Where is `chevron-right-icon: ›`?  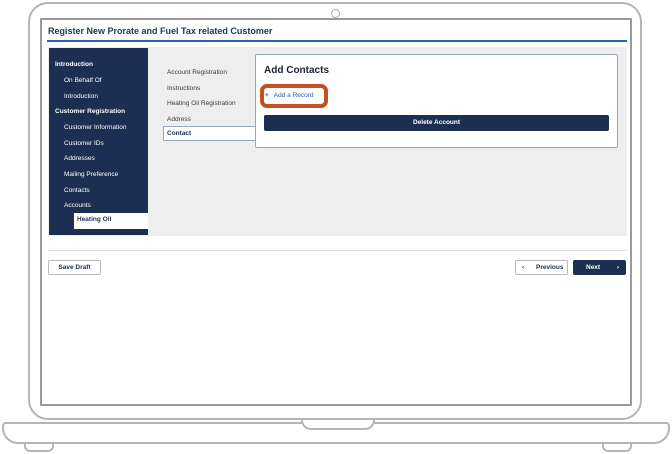
chevron-right-icon: › is located at coordinates (617, 267).